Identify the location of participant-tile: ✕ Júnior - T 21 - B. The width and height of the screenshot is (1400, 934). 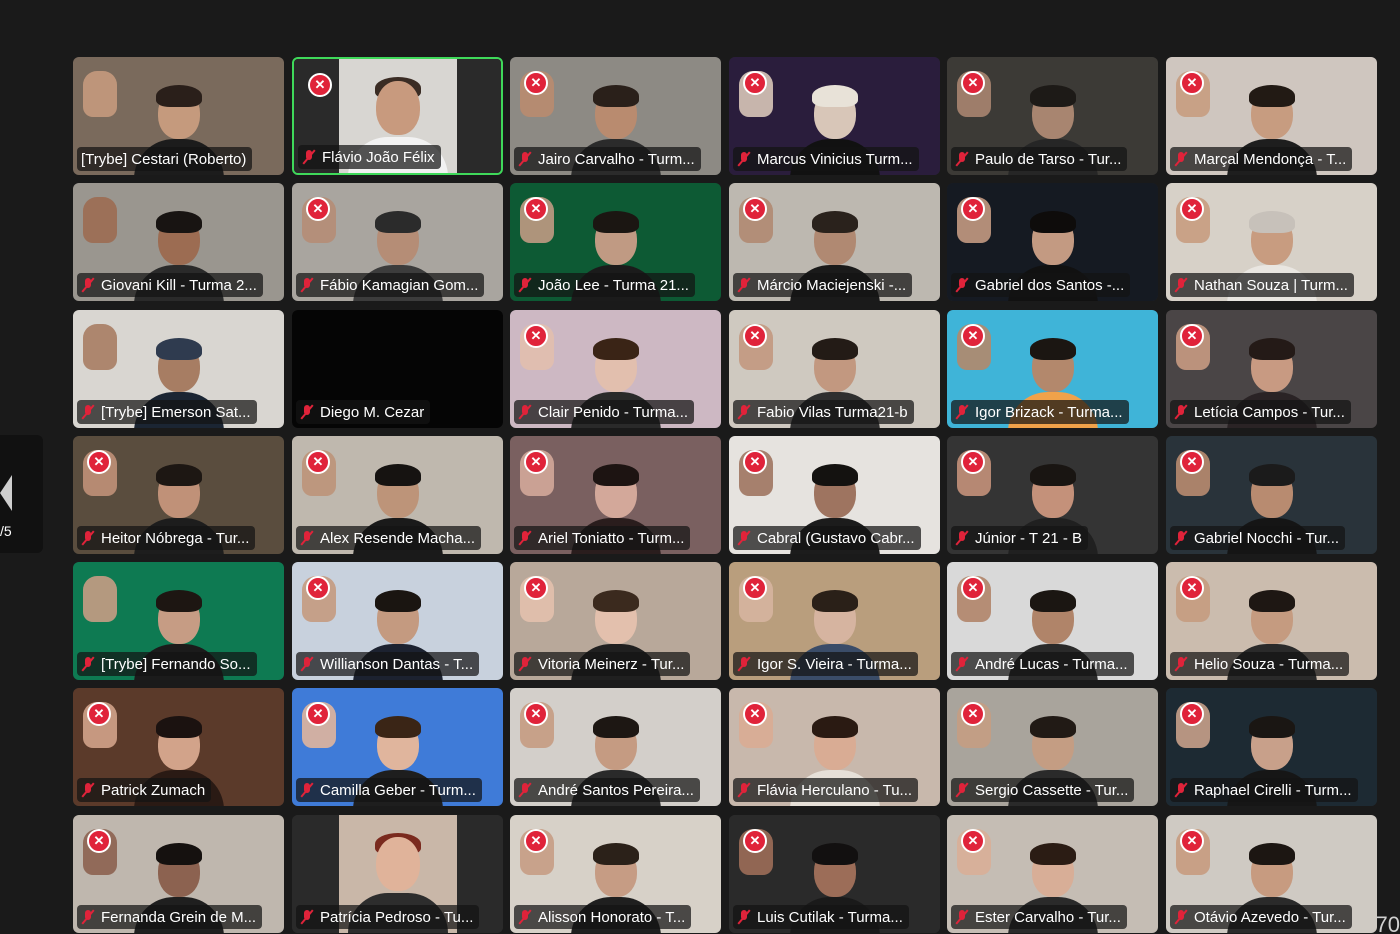
(1052, 495).